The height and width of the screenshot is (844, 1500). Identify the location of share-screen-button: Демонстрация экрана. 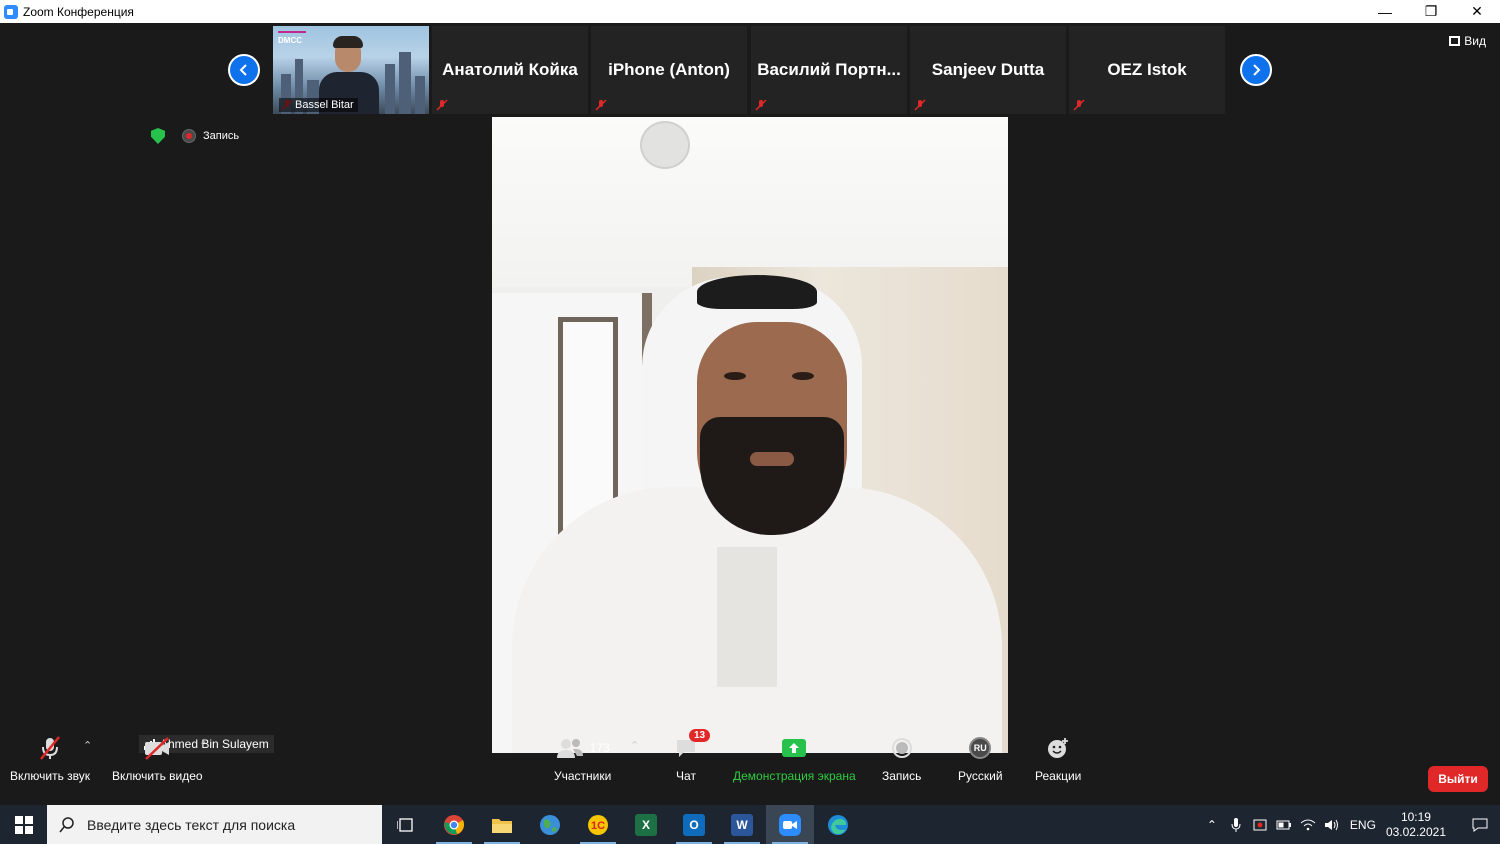
(794, 759).